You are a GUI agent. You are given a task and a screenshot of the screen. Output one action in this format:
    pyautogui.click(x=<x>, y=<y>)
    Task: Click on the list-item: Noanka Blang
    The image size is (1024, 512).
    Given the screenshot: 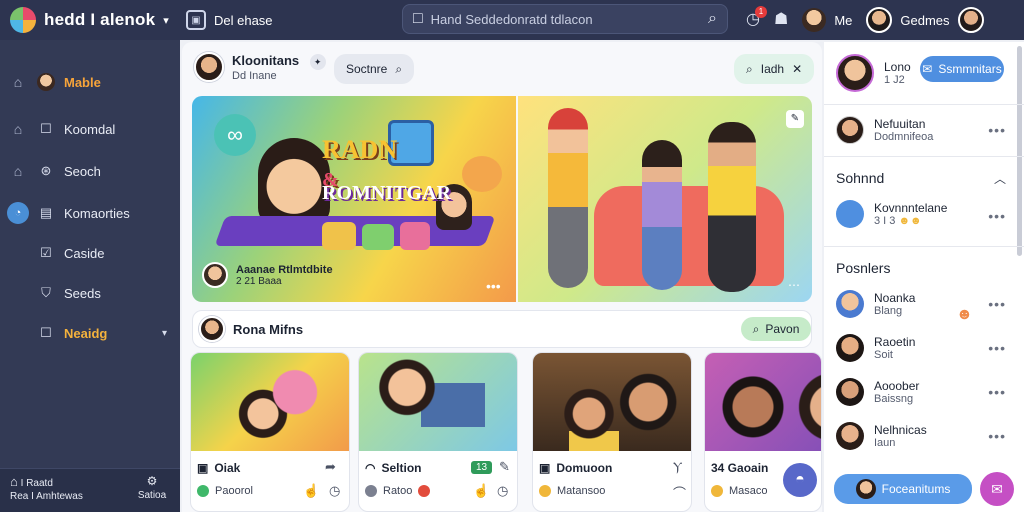 What is the action you would take?
    pyautogui.click(x=875, y=304)
    